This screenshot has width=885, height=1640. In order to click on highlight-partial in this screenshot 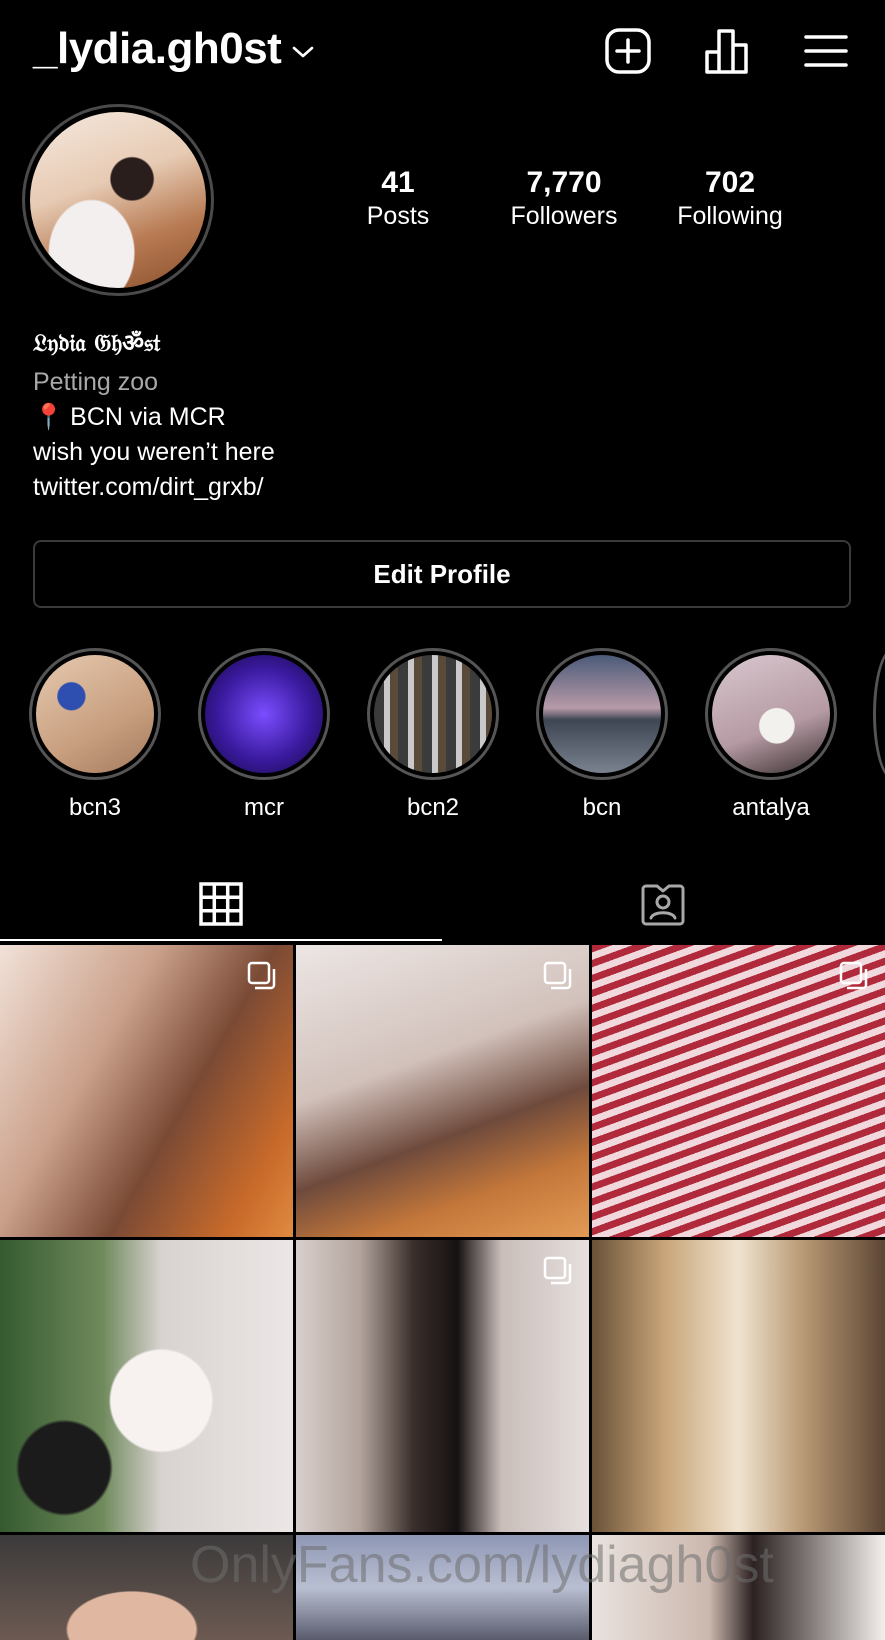, I will do `click(879, 714)`.